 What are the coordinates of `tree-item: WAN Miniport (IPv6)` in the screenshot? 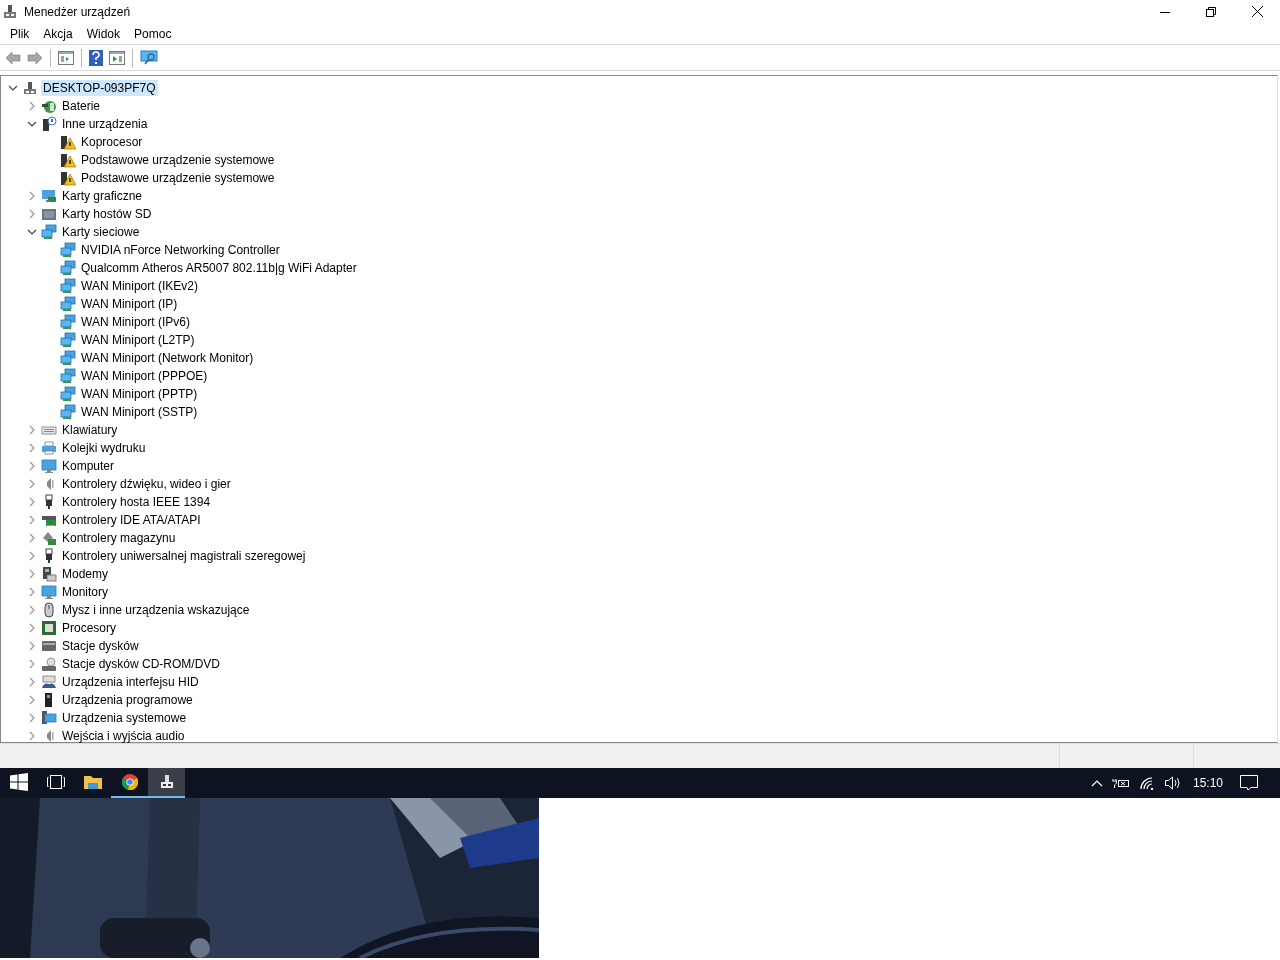 It's located at (135, 322).